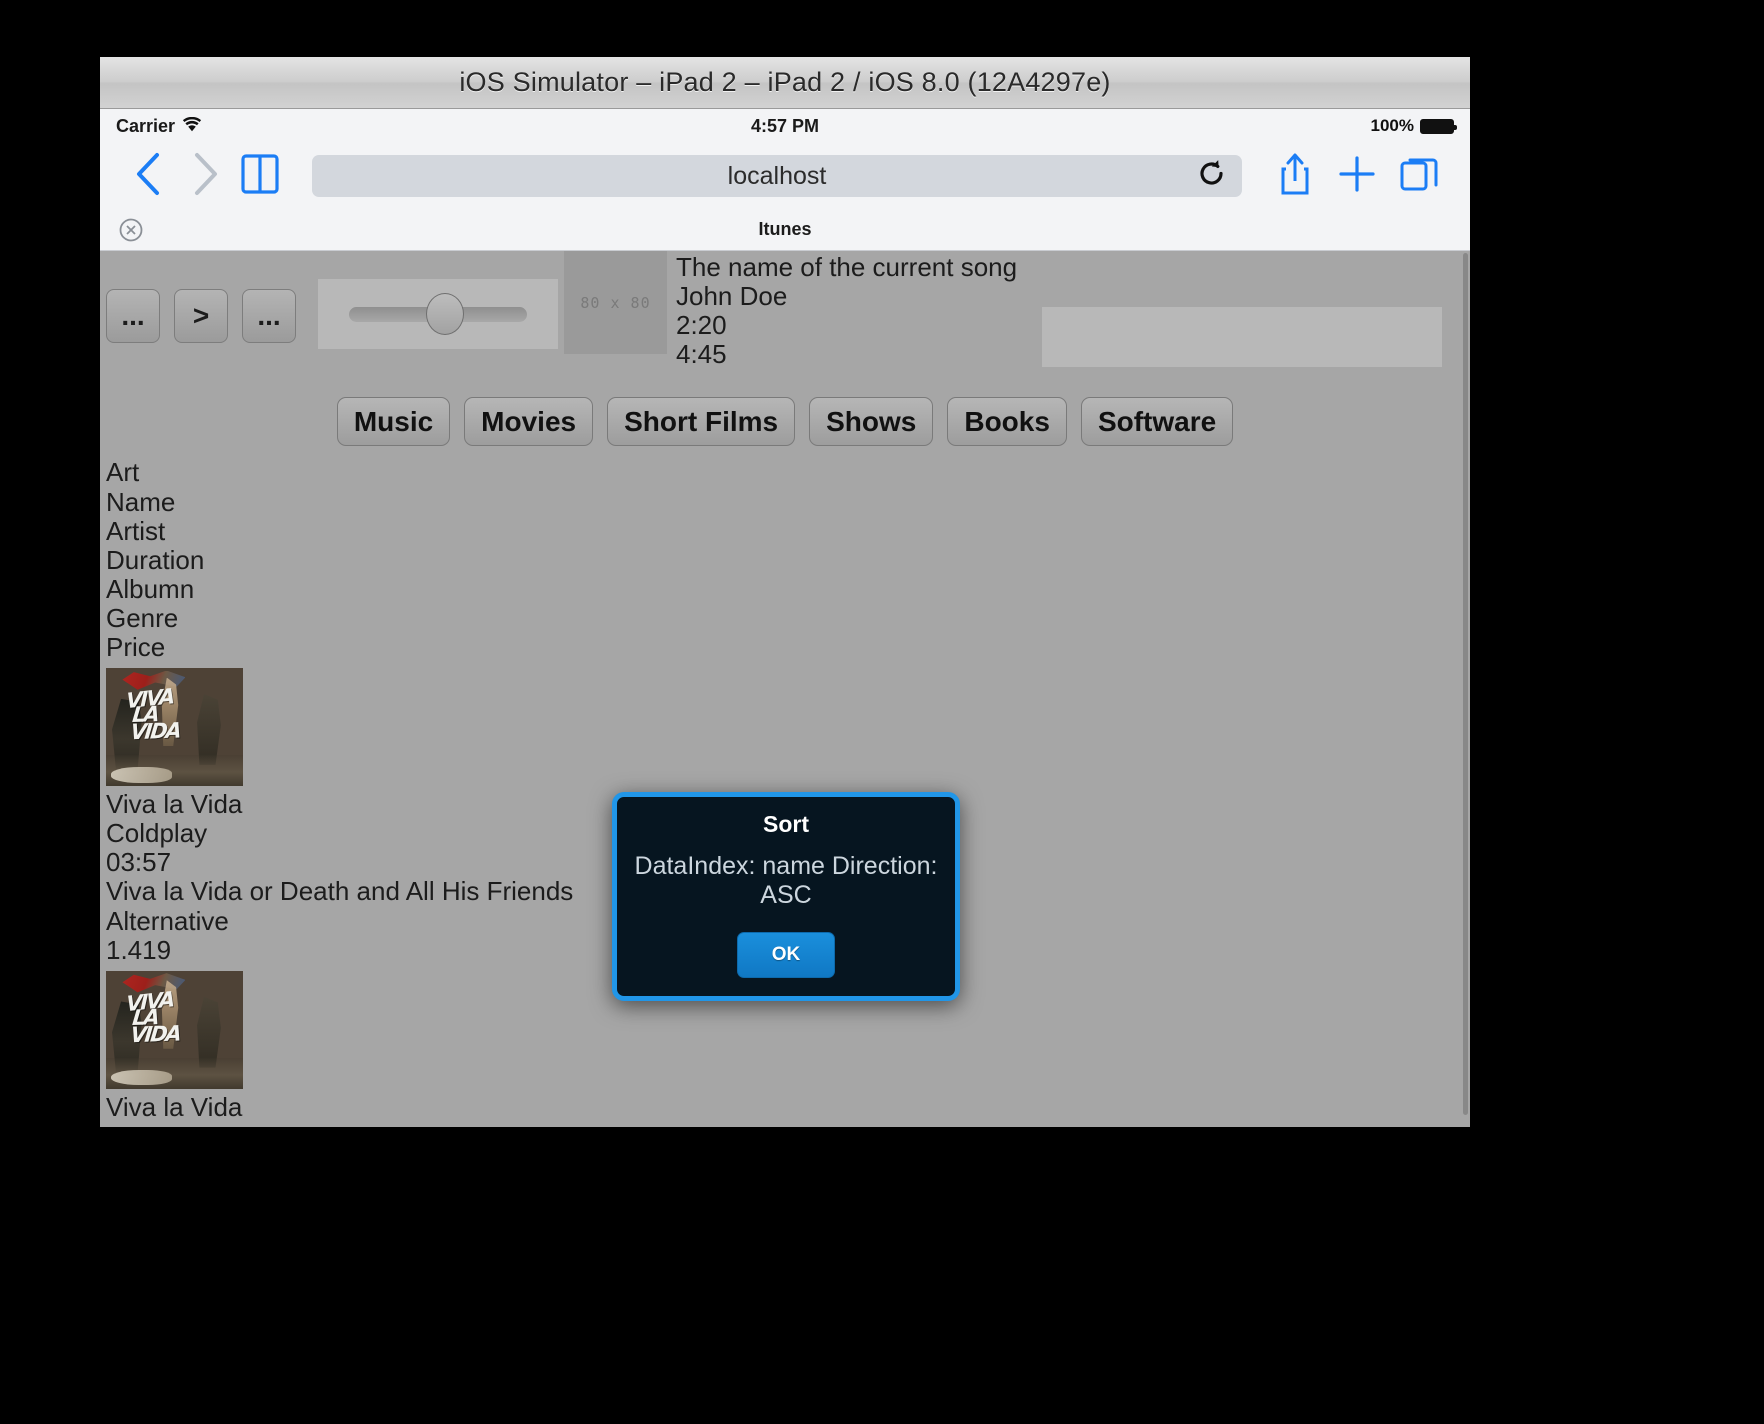  I want to click on dialog-title: Sort, so click(786, 824).